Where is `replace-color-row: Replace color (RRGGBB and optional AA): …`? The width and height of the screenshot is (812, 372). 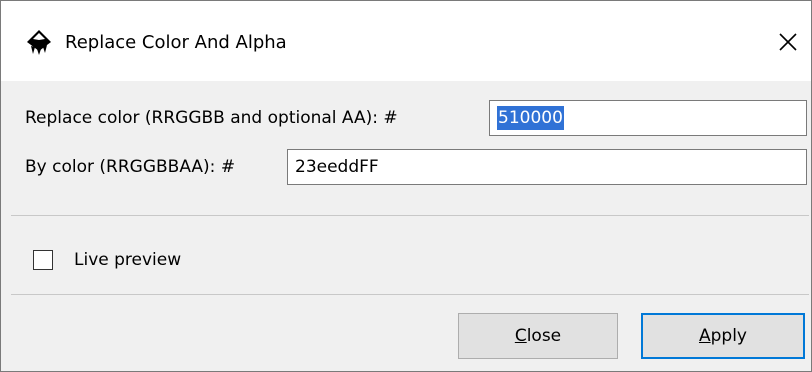
replace-color-row: Replace color (RRGGBB and optional AA): … is located at coordinates (215, 118).